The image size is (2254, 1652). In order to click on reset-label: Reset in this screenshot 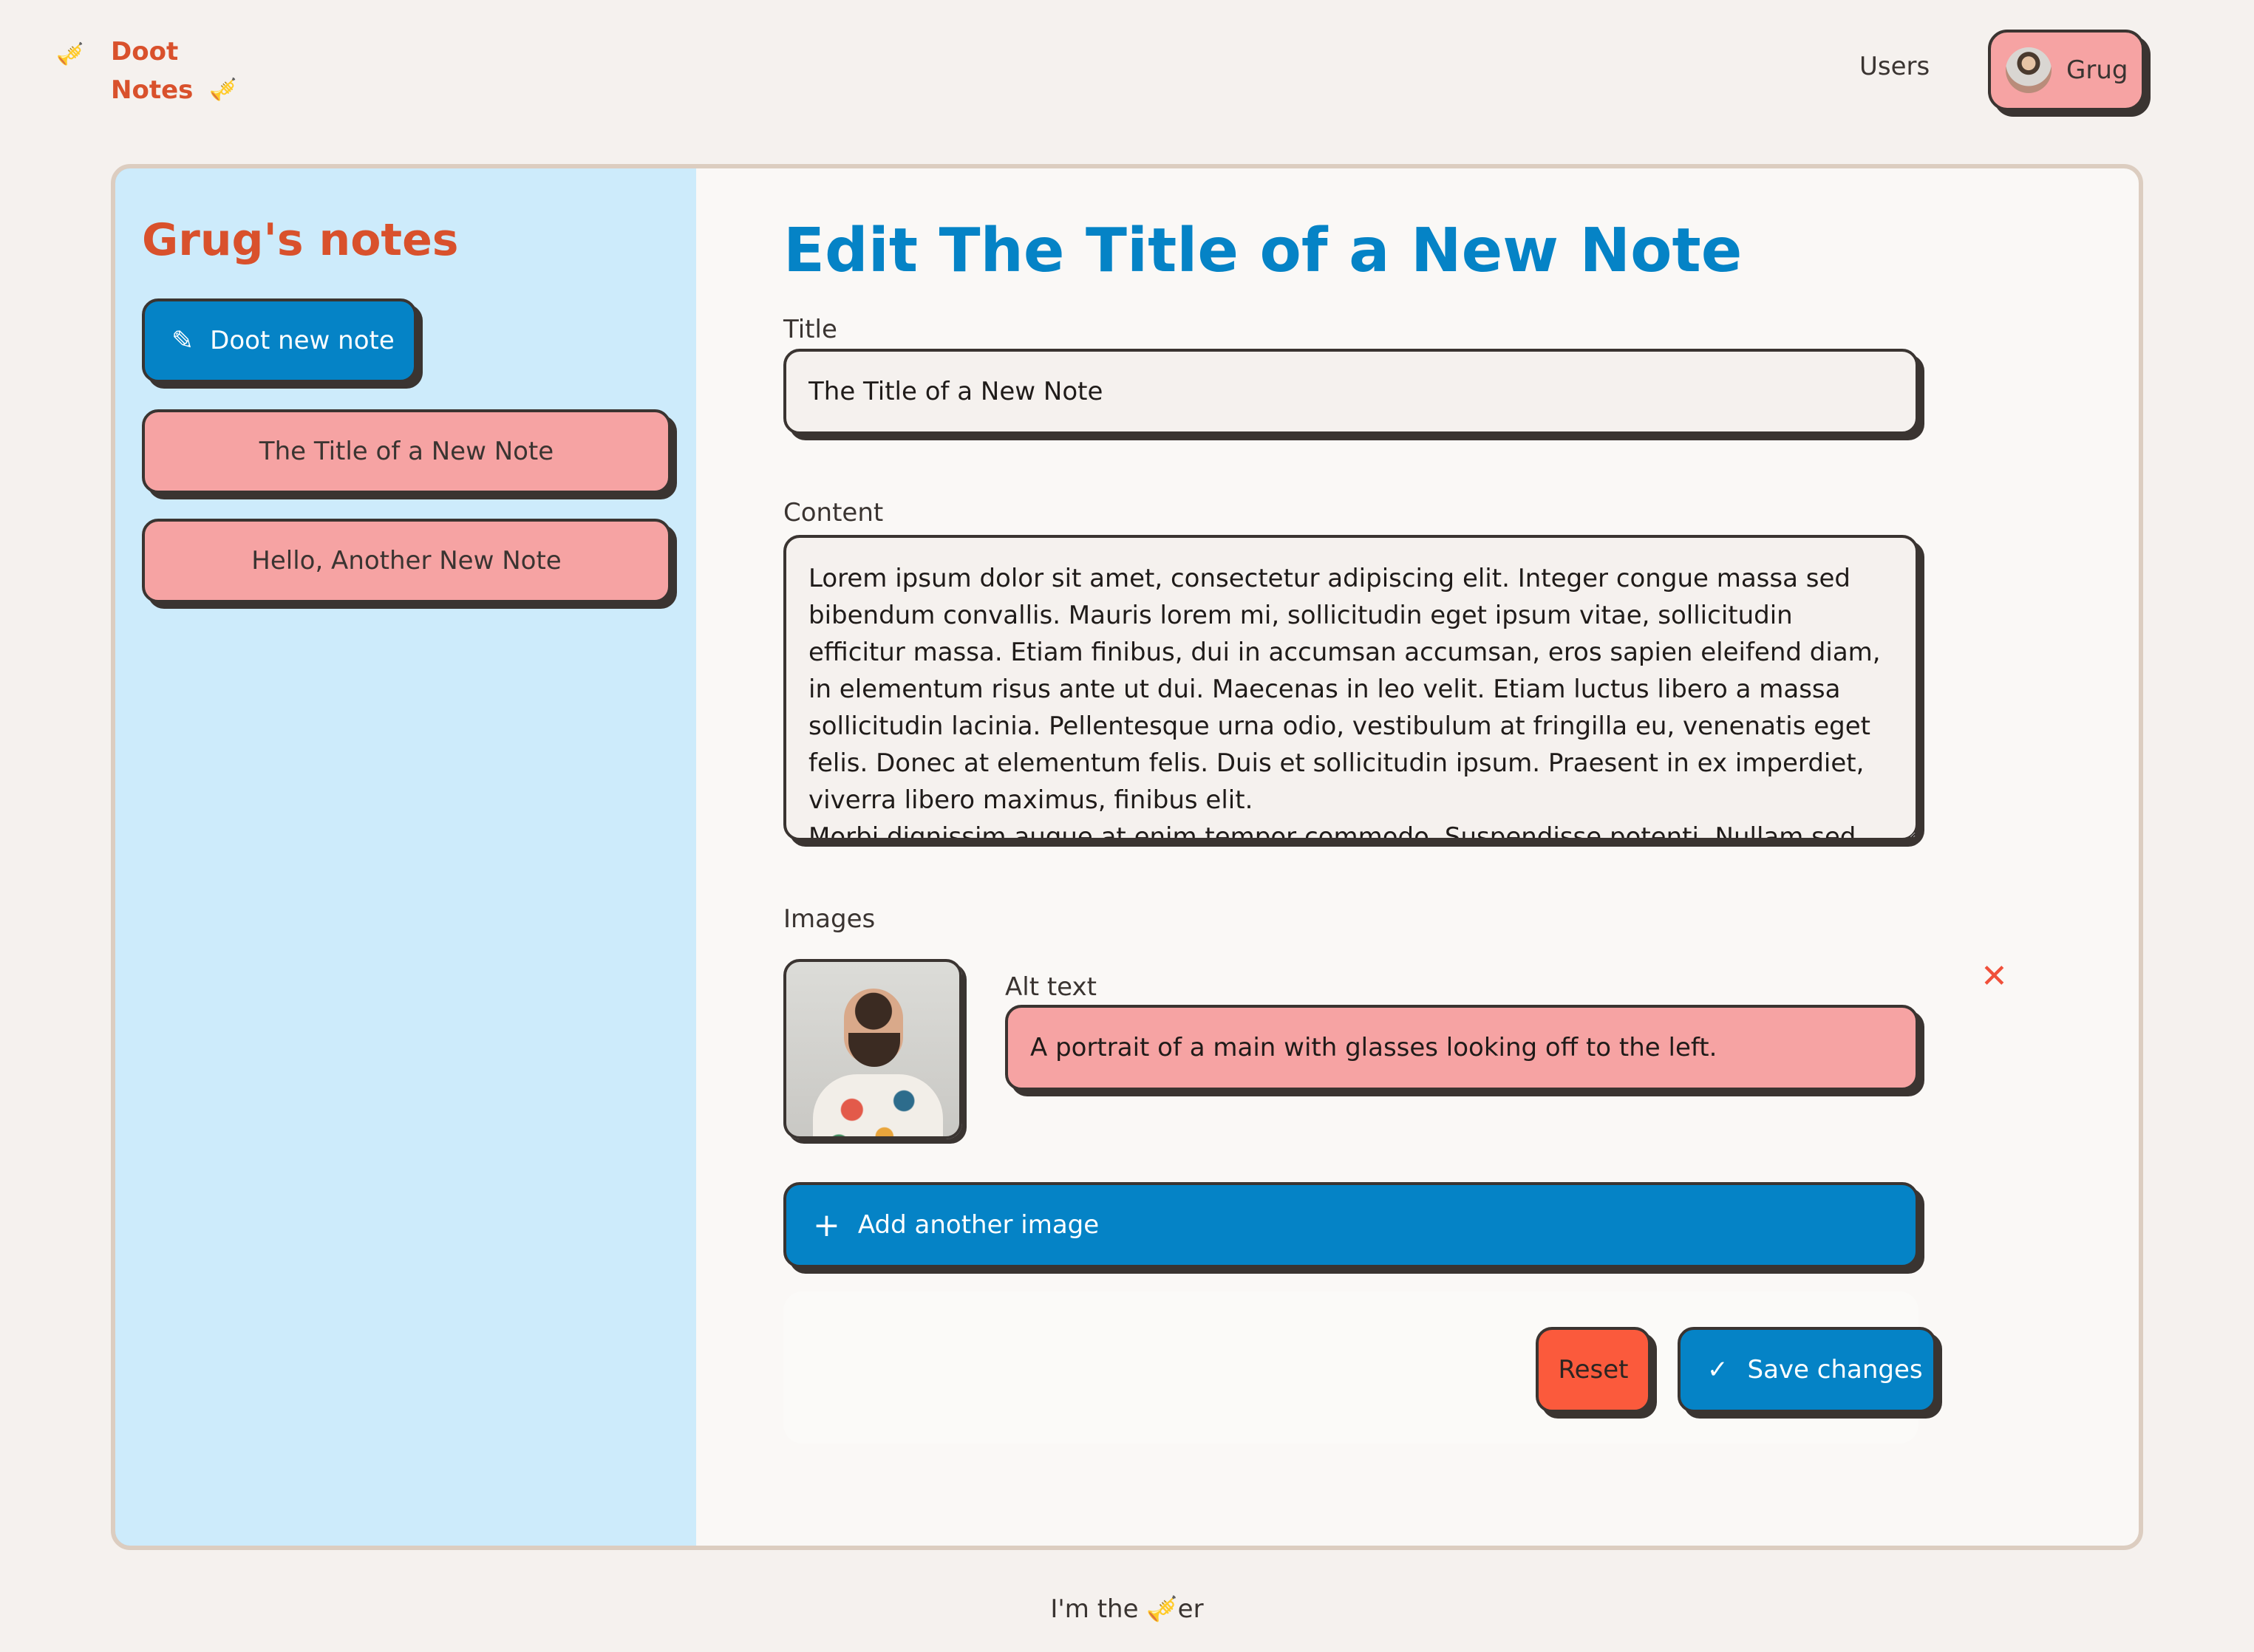, I will do `click(1594, 1370)`.